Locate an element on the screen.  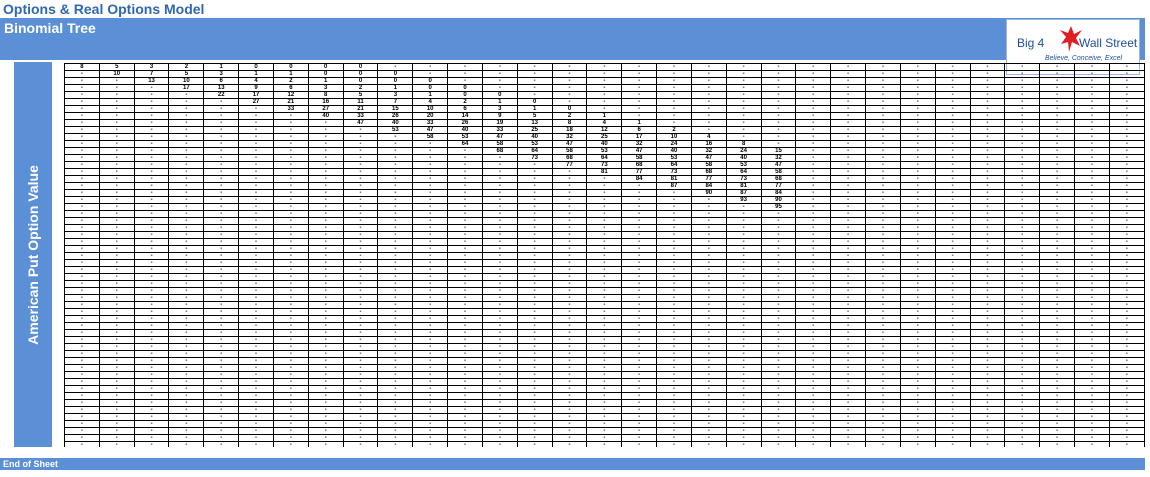
tree-cell: 53 is located at coordinates (395, 130).